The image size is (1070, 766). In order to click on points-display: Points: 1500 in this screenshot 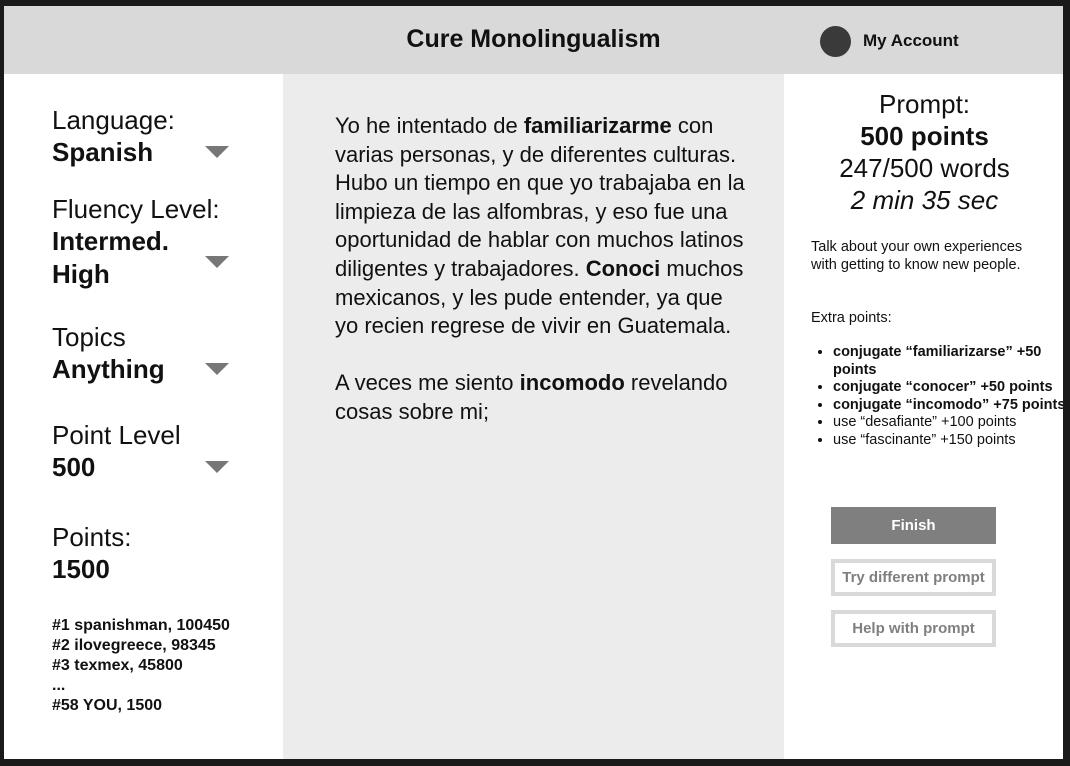, I will do `click(152, 553)`.